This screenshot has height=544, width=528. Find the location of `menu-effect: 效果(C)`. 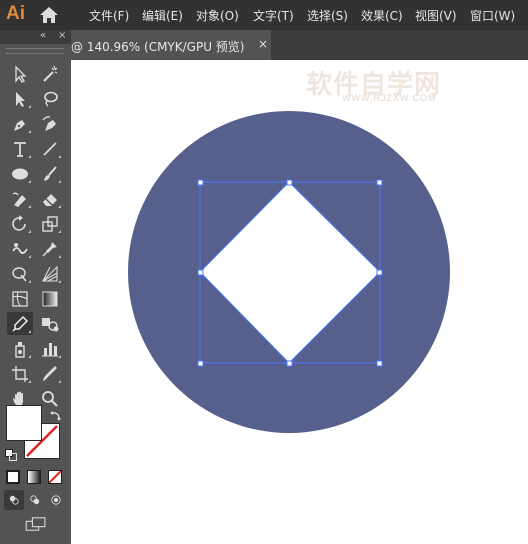

menu-effect: 效果(C) is located at coordinates (382, 15).